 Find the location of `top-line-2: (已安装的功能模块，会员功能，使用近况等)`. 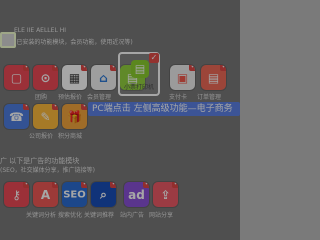

top-line-2: (已安装的功能模块，会员功能，使用近况等) is located at coordinates (73, 42).